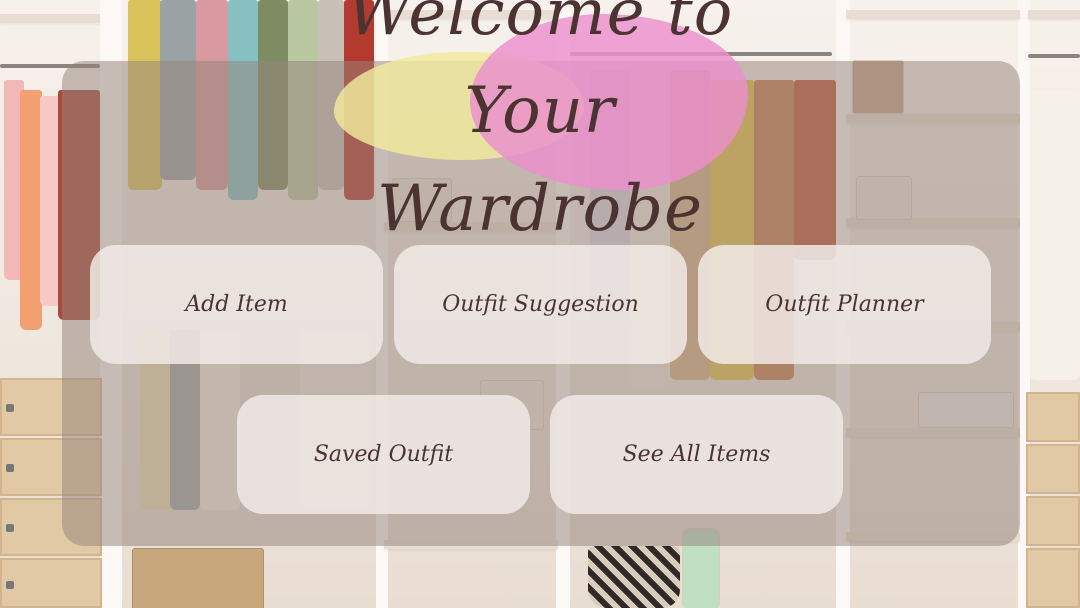 This screenshot has height=608, width=1080. Describe the element at coordinates (236, 304) in the screenshot. I see `add-item-button: Add Item` at that location.